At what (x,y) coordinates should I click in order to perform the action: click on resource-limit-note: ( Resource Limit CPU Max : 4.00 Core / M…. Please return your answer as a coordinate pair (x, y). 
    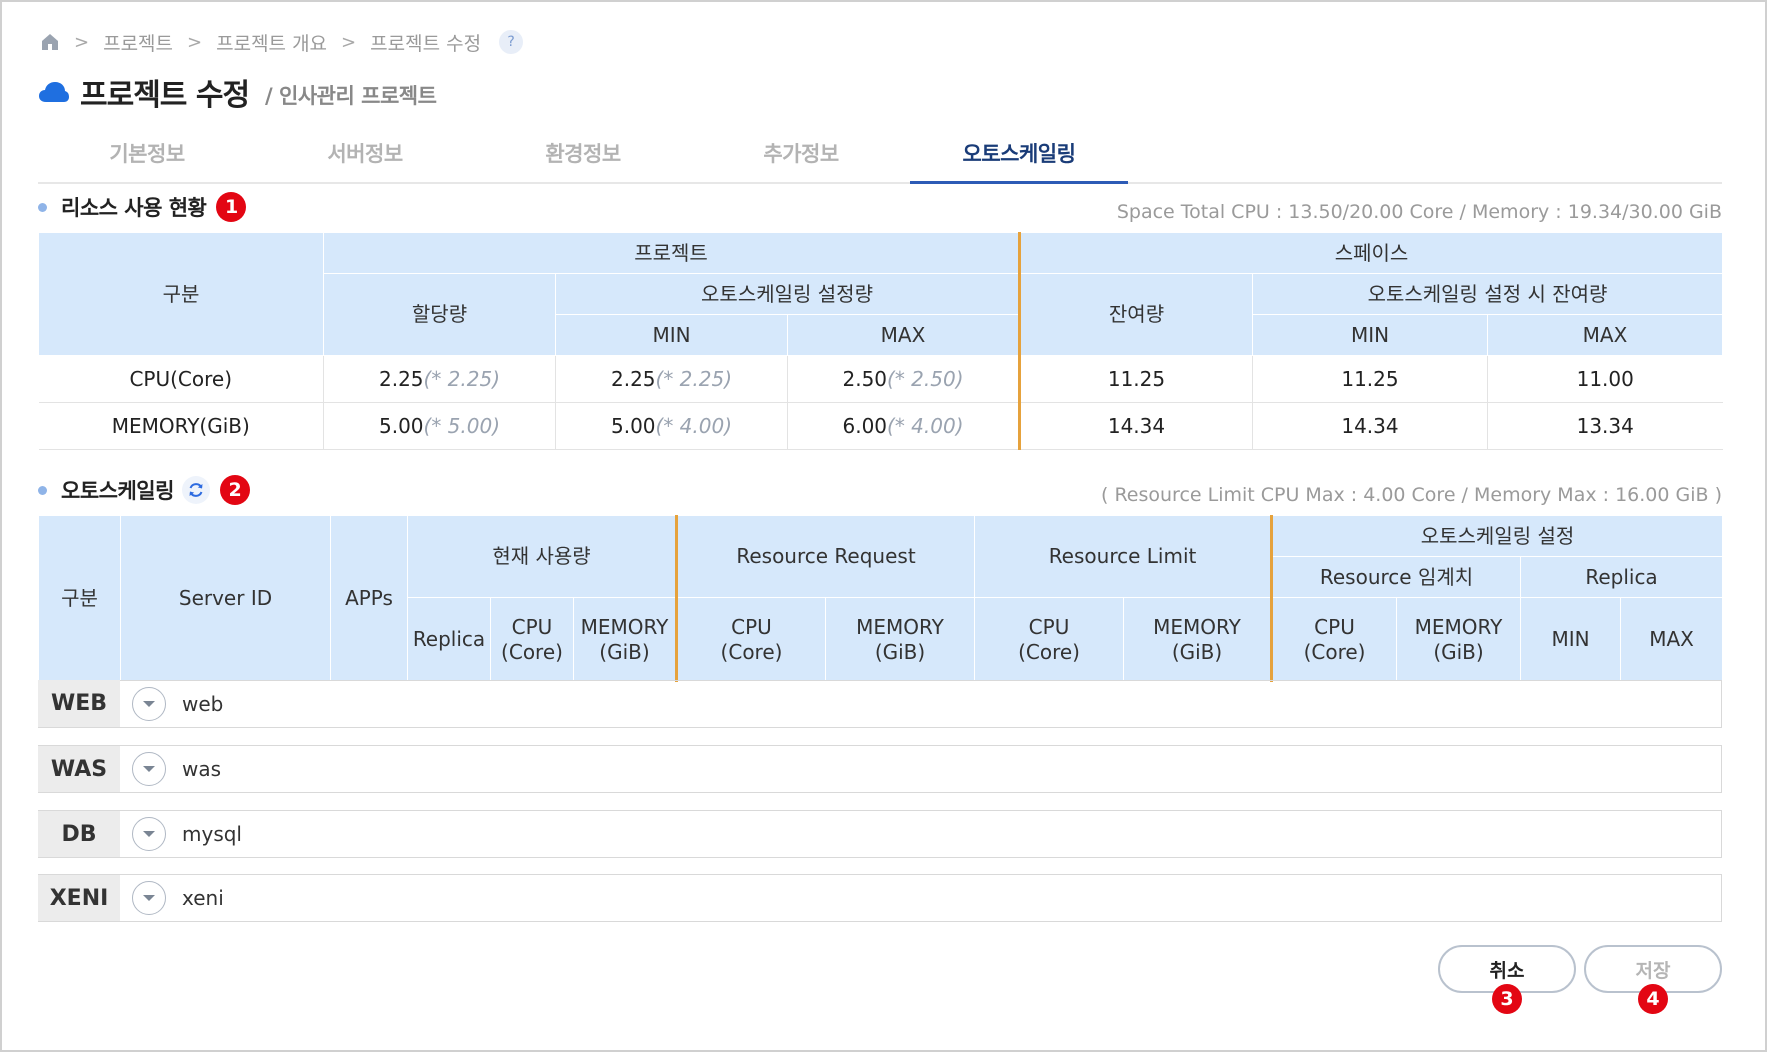
    Looking at the image, I should click on (1411, 495).